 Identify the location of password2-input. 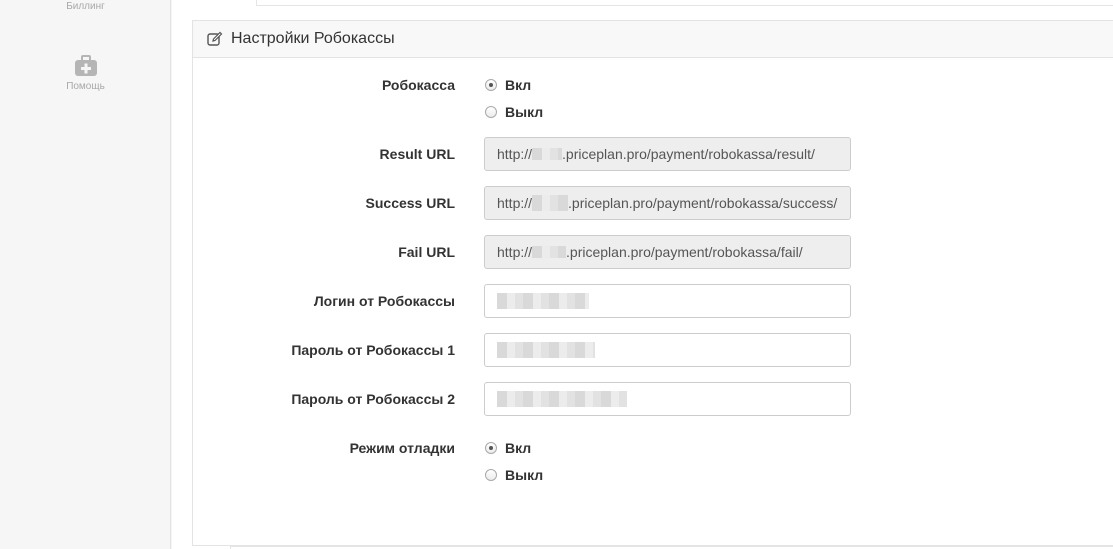
(667, 399).